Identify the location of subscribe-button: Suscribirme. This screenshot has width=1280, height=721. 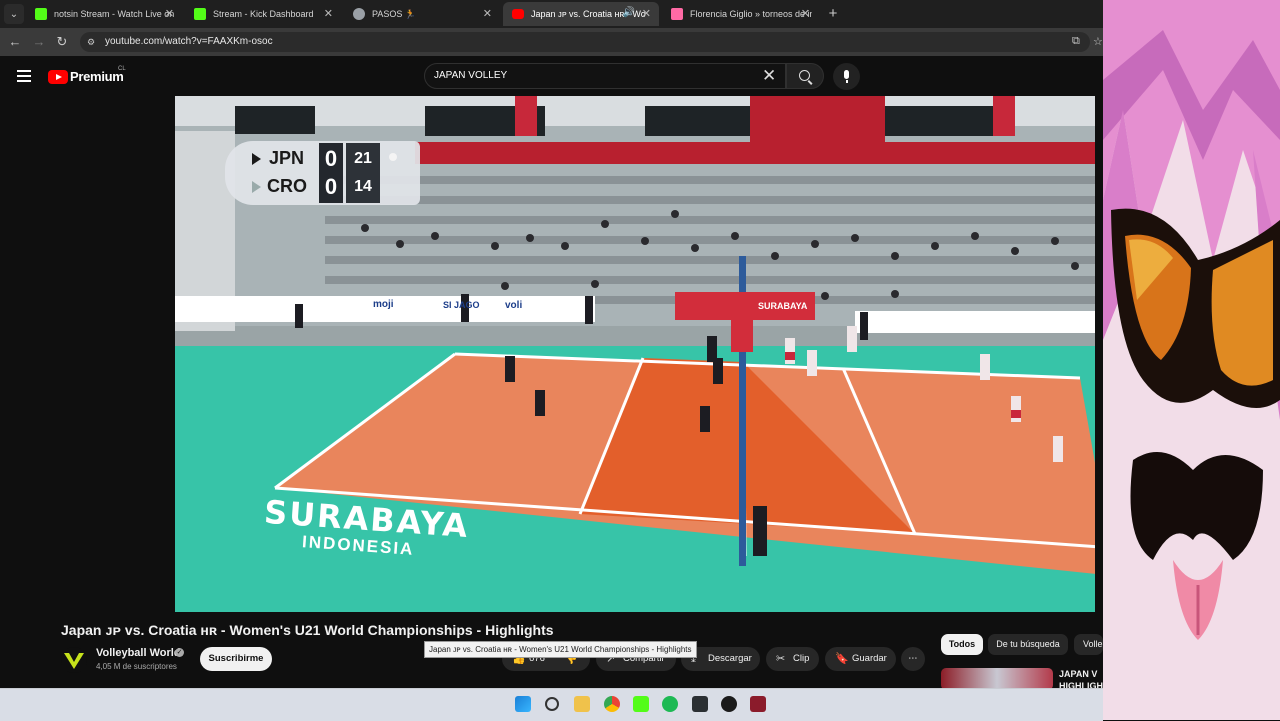
(236, 659).